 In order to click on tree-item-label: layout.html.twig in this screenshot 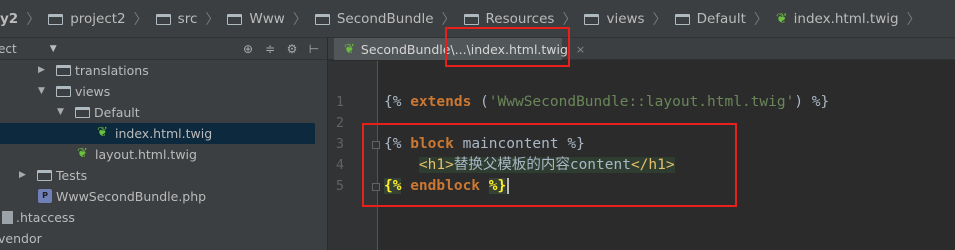, I will do `click(146, 154)`.